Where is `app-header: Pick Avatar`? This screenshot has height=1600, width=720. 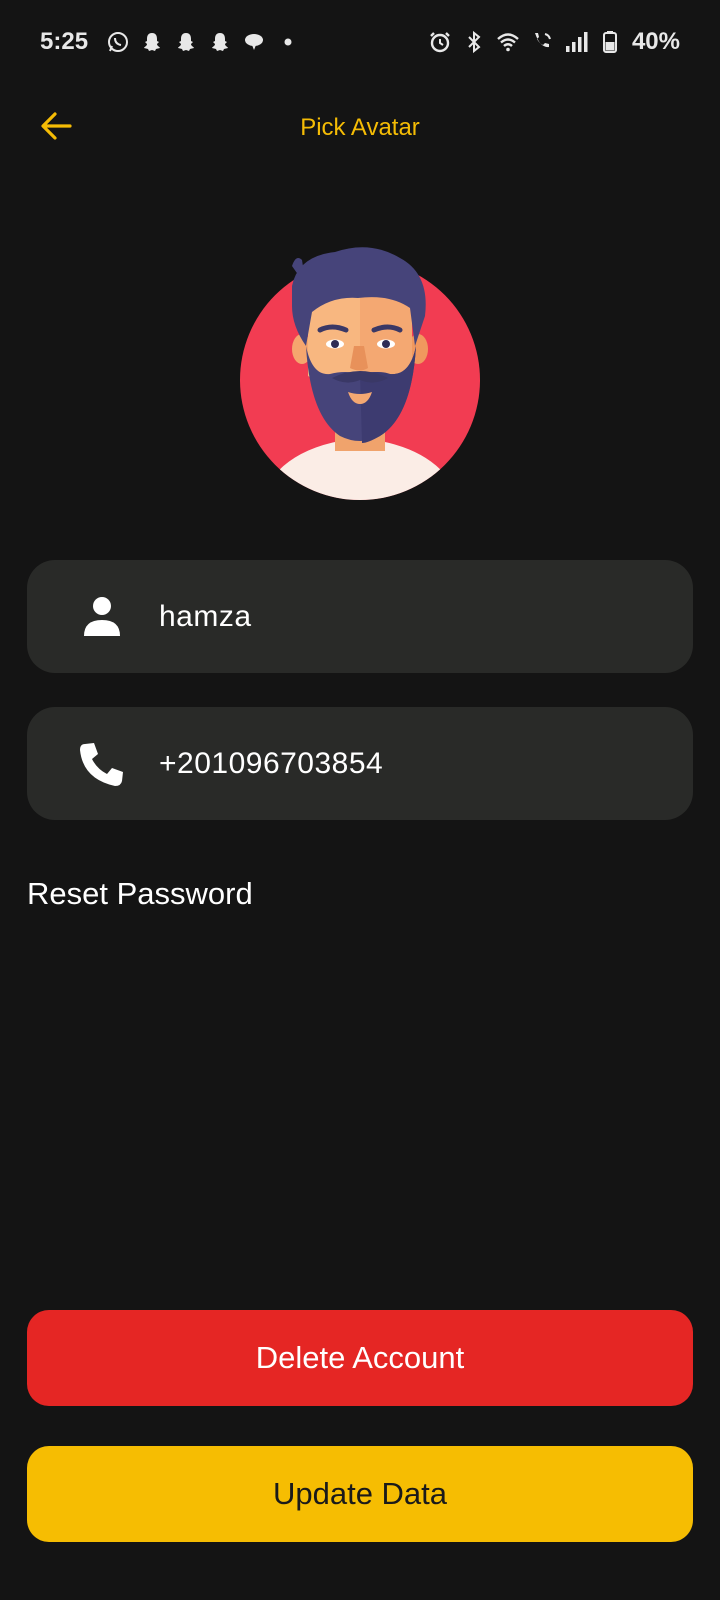 app-header: Pick Avatar is located at coordinates (360, 128).